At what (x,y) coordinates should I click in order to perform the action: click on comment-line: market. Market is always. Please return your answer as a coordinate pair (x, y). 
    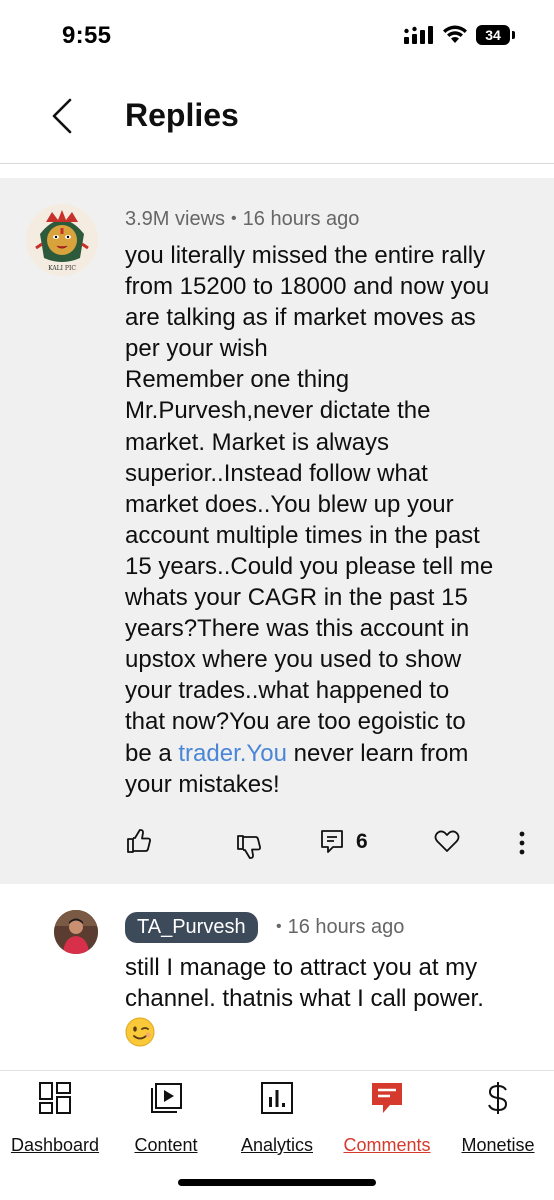
    Looking at the image, I should click on (257, 442).